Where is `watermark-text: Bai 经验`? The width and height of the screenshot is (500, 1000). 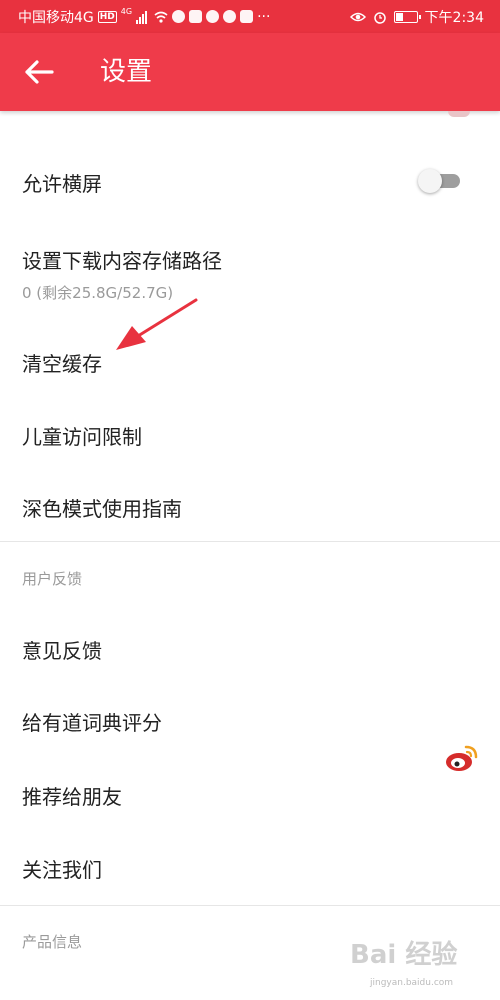 watermark-text: Bai 经验 is located at coordinates (404, 955).